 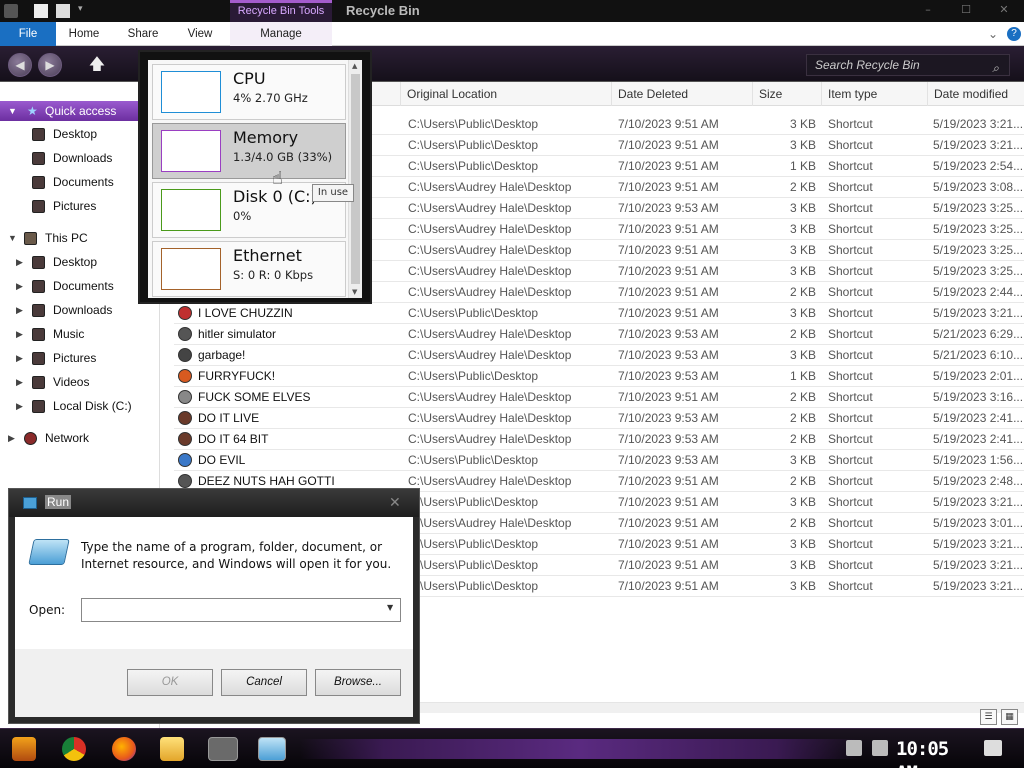 What do you see at coordinates (505, 94) in the screenshot?
I see `column-original-location: Original Location` at bounding box center [505, 94].